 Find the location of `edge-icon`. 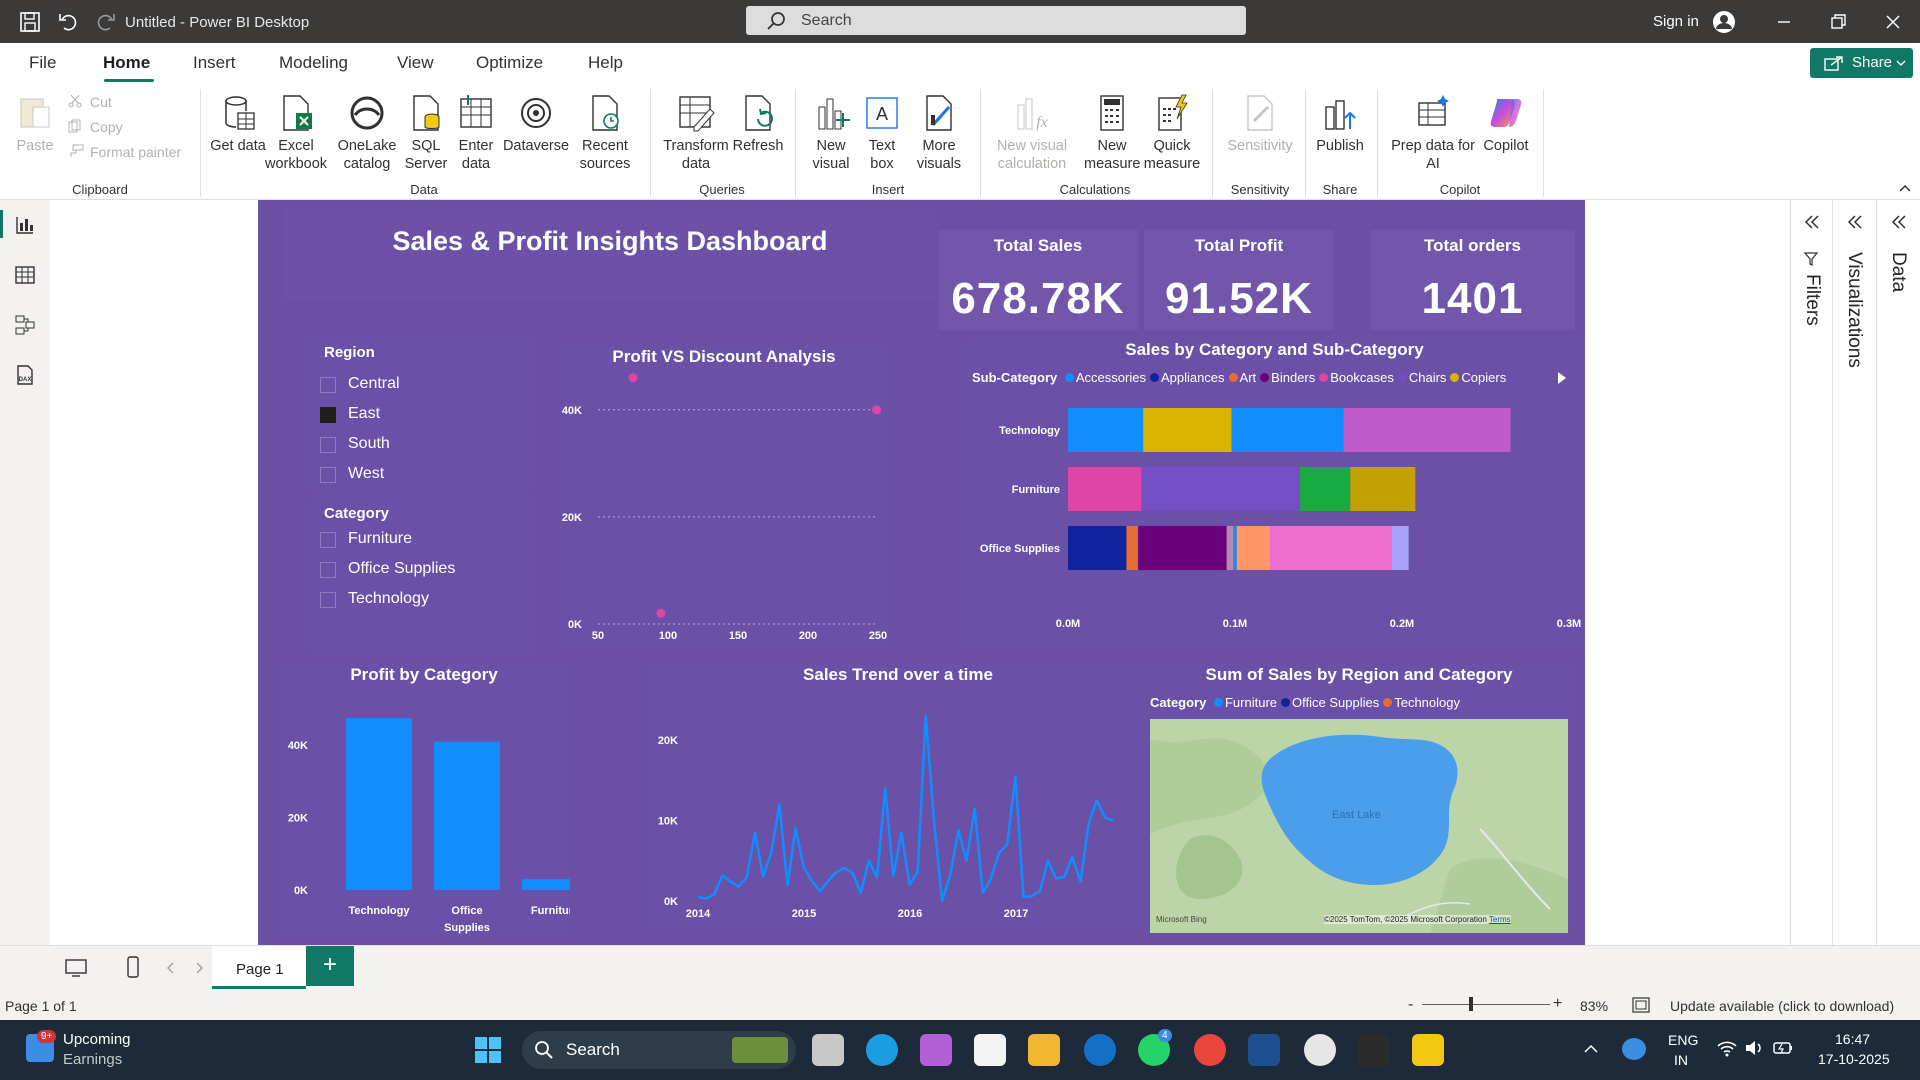

edge-icon is located at coordinates (882, 1050).